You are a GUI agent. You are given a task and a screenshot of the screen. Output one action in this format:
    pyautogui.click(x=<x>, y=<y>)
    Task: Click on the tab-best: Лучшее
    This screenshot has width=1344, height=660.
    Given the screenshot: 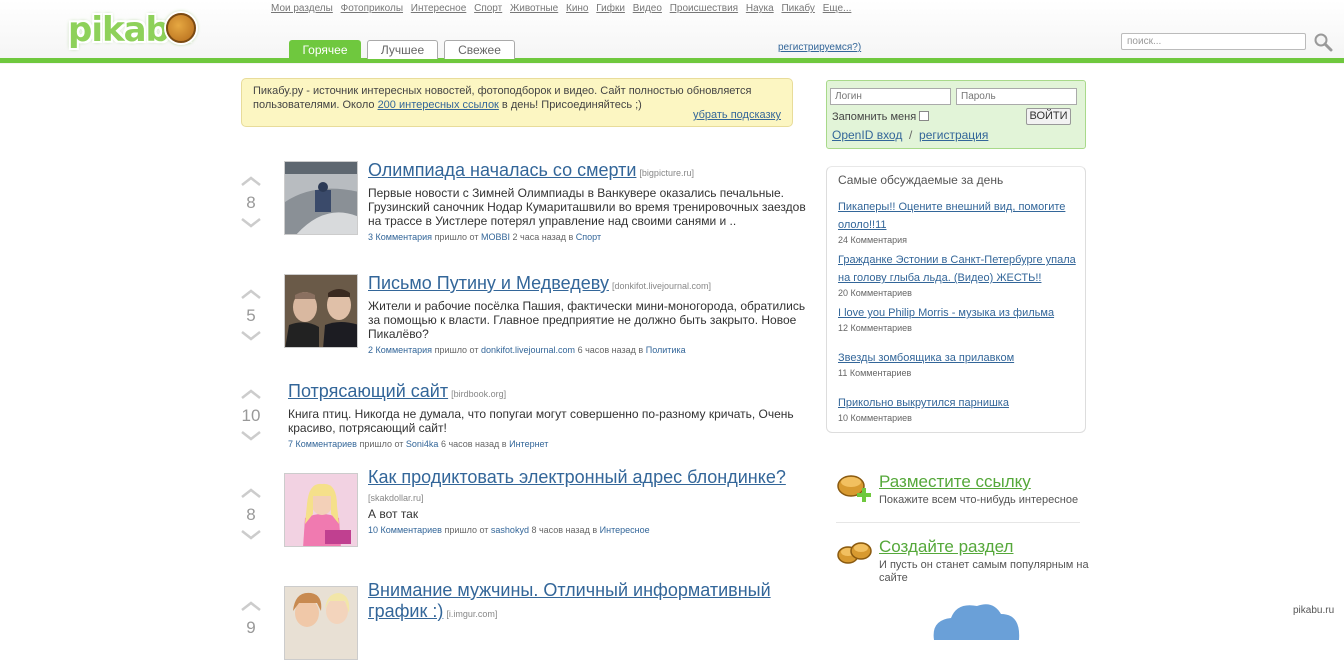 What is the action you would take?
    pyautogui.click(x=402, y=49)
    